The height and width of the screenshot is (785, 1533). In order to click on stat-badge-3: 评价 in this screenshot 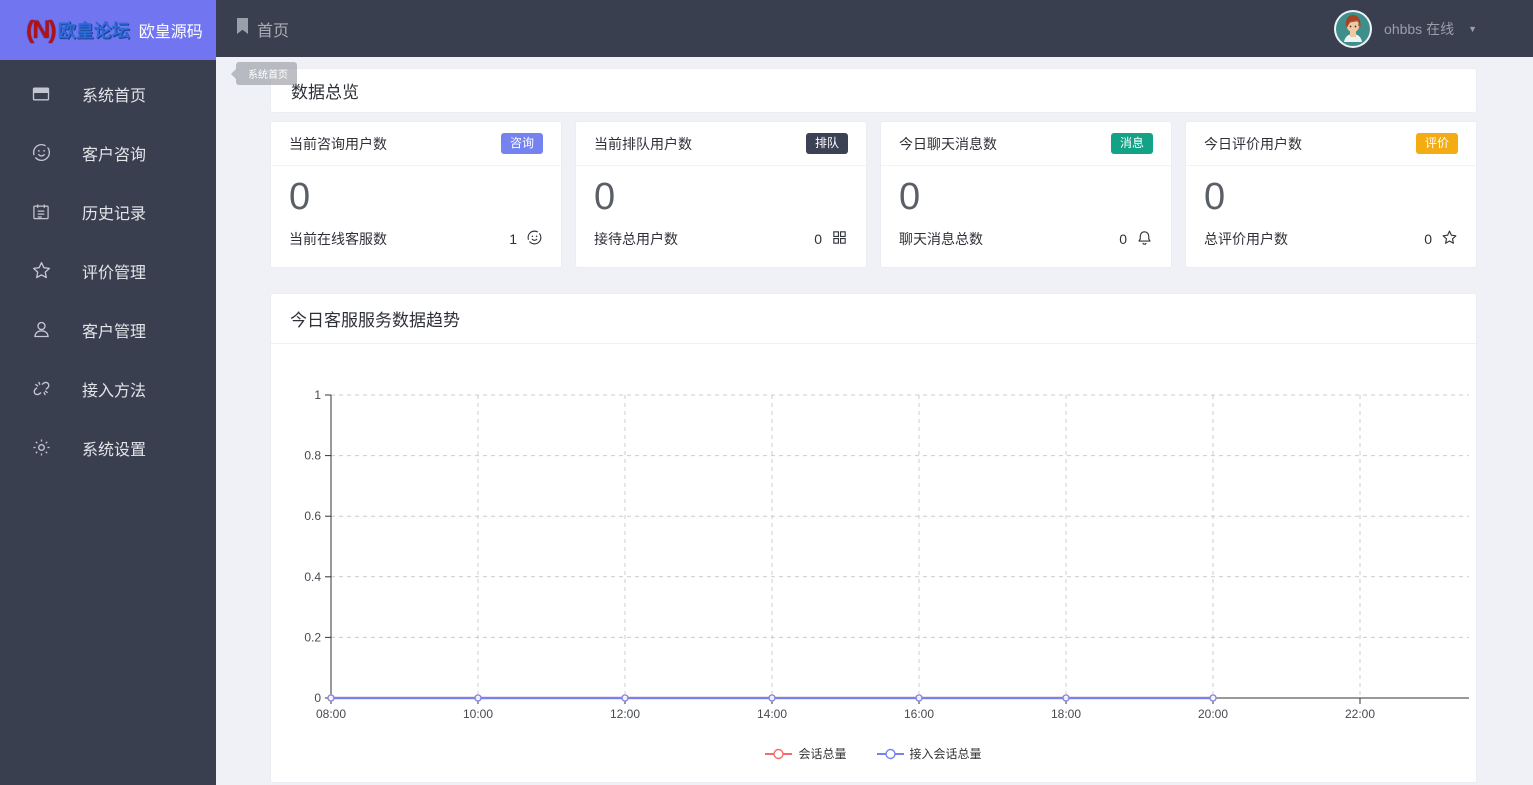, I will do `click(1436, 143)`.